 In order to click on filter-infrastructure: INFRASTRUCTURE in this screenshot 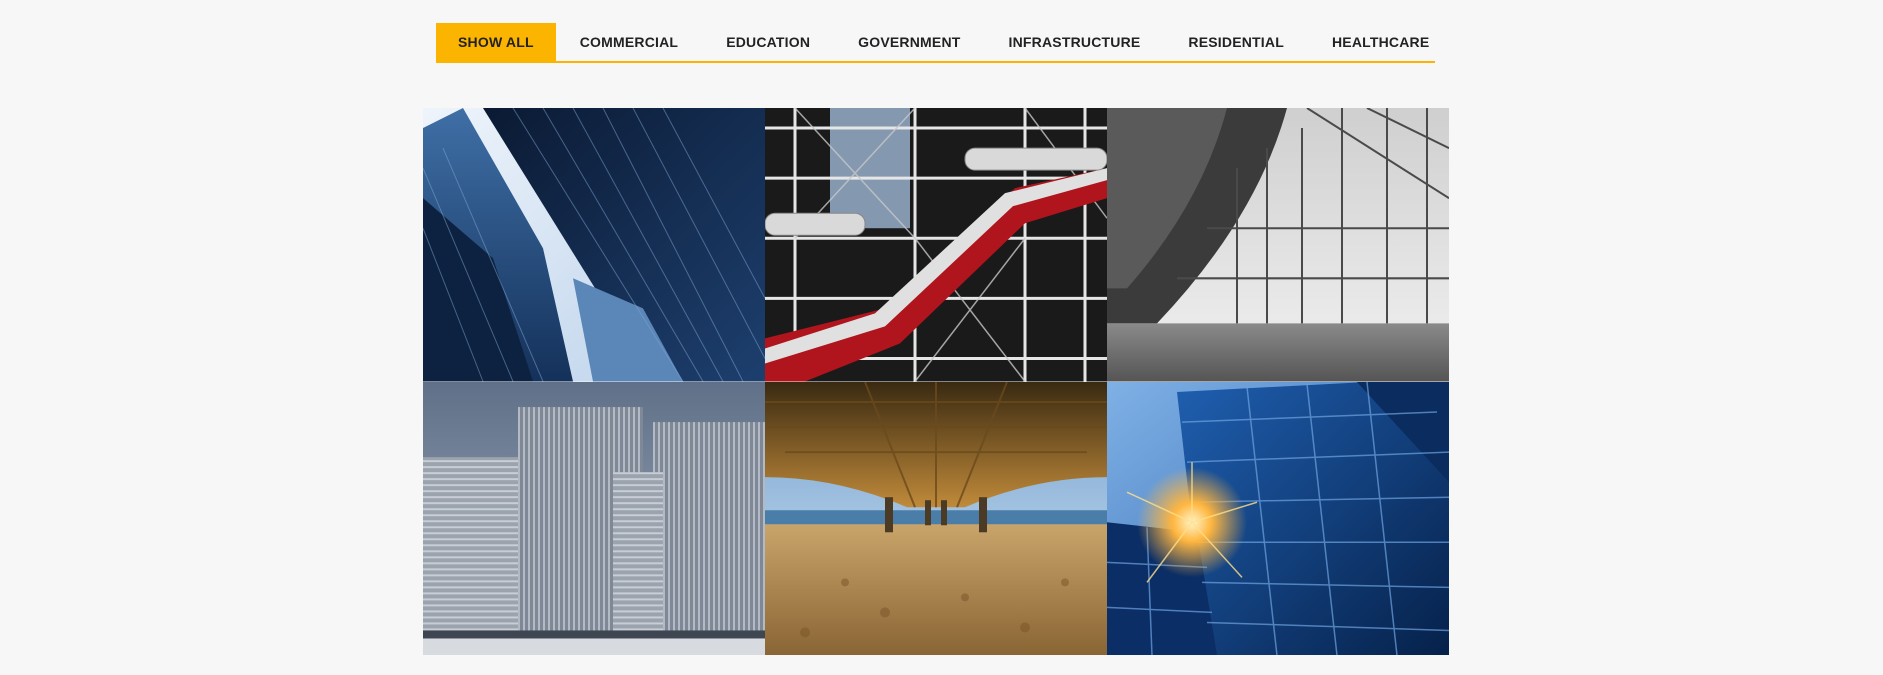, I will do `click(1075, 42)`.